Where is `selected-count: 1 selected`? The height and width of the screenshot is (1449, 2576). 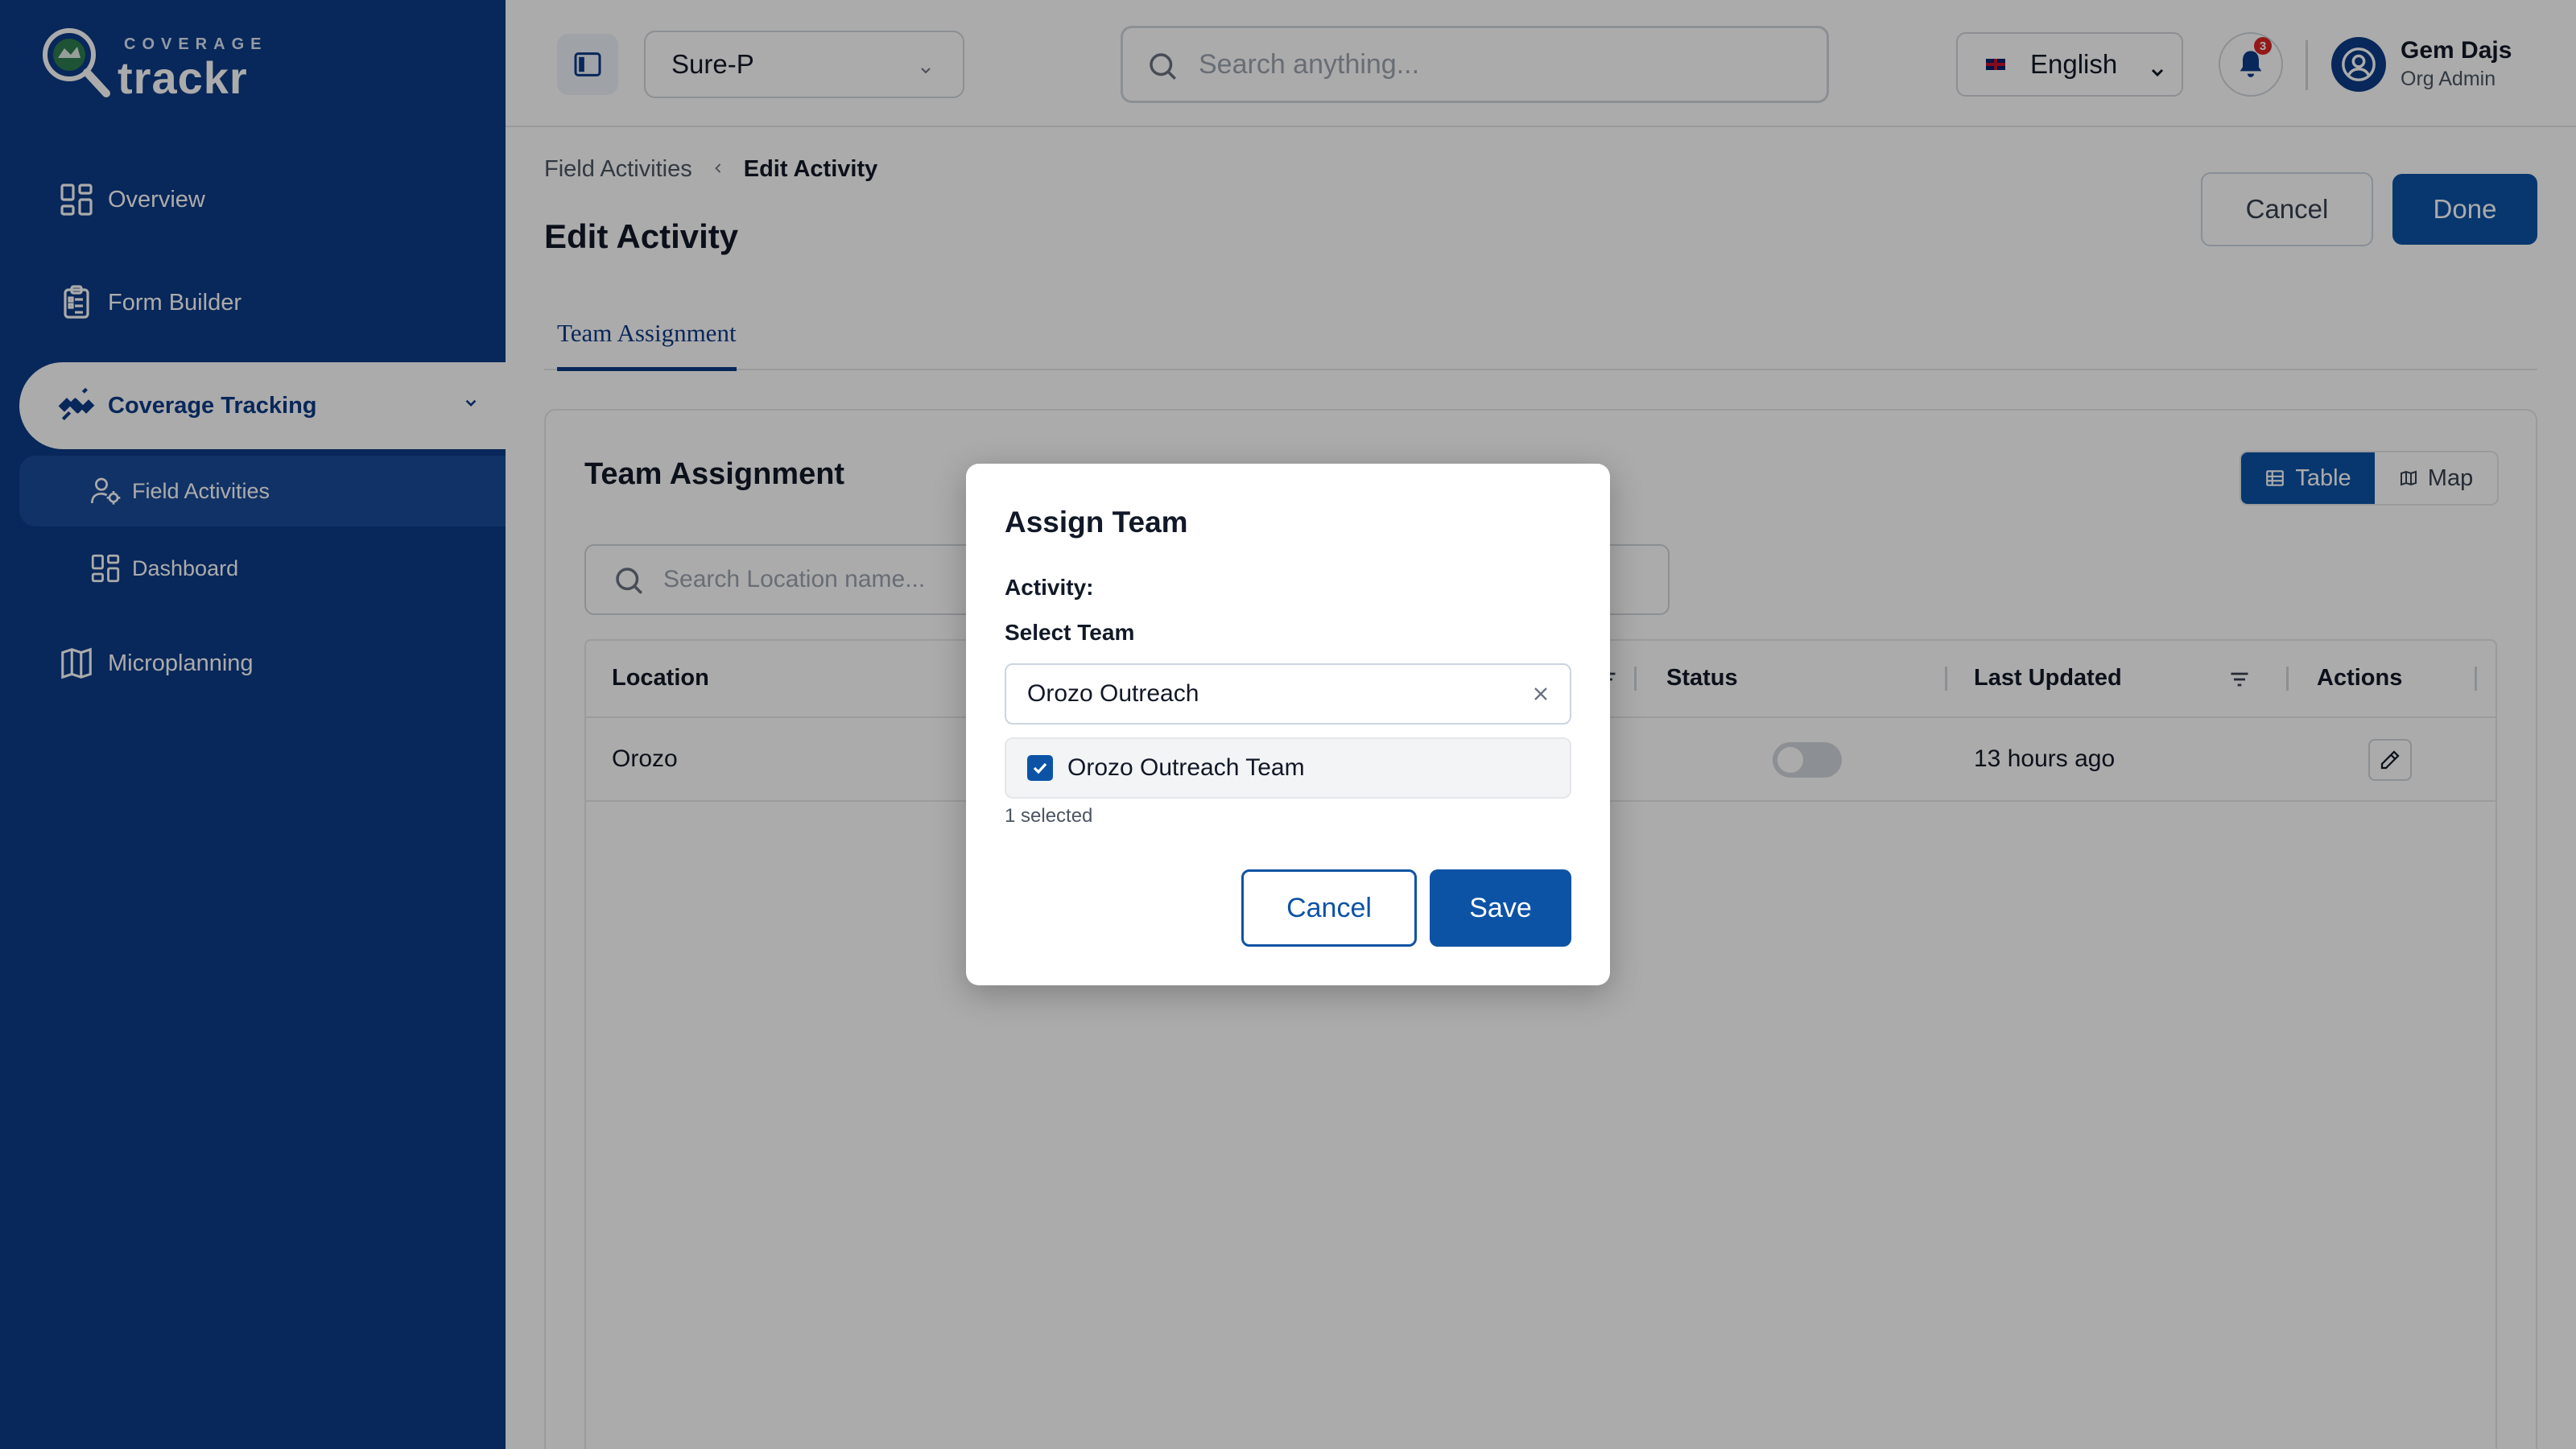
selected-count: 1 selected is located at coordinates (1049, 816).